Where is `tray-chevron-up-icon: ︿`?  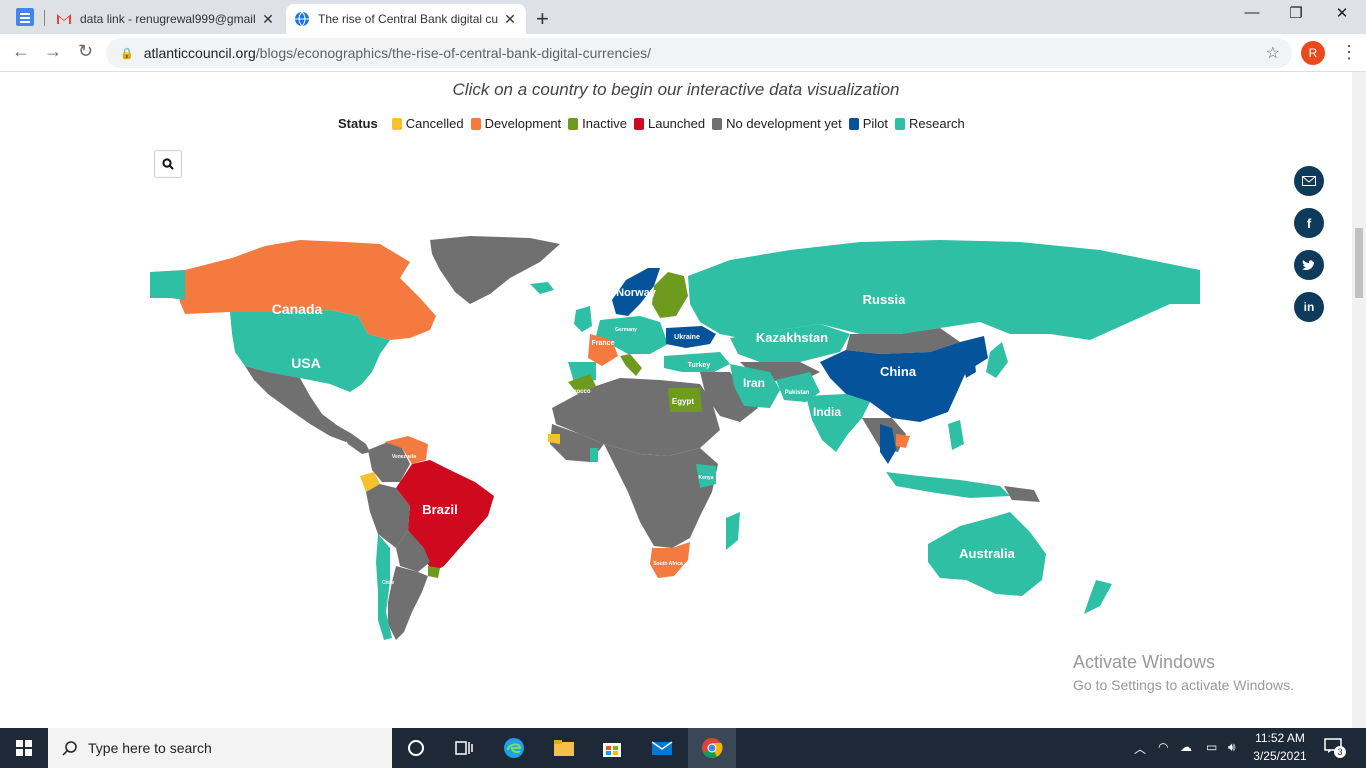 tray-chevron-up-icon: ︿ is located at coordinates (1140, 748).